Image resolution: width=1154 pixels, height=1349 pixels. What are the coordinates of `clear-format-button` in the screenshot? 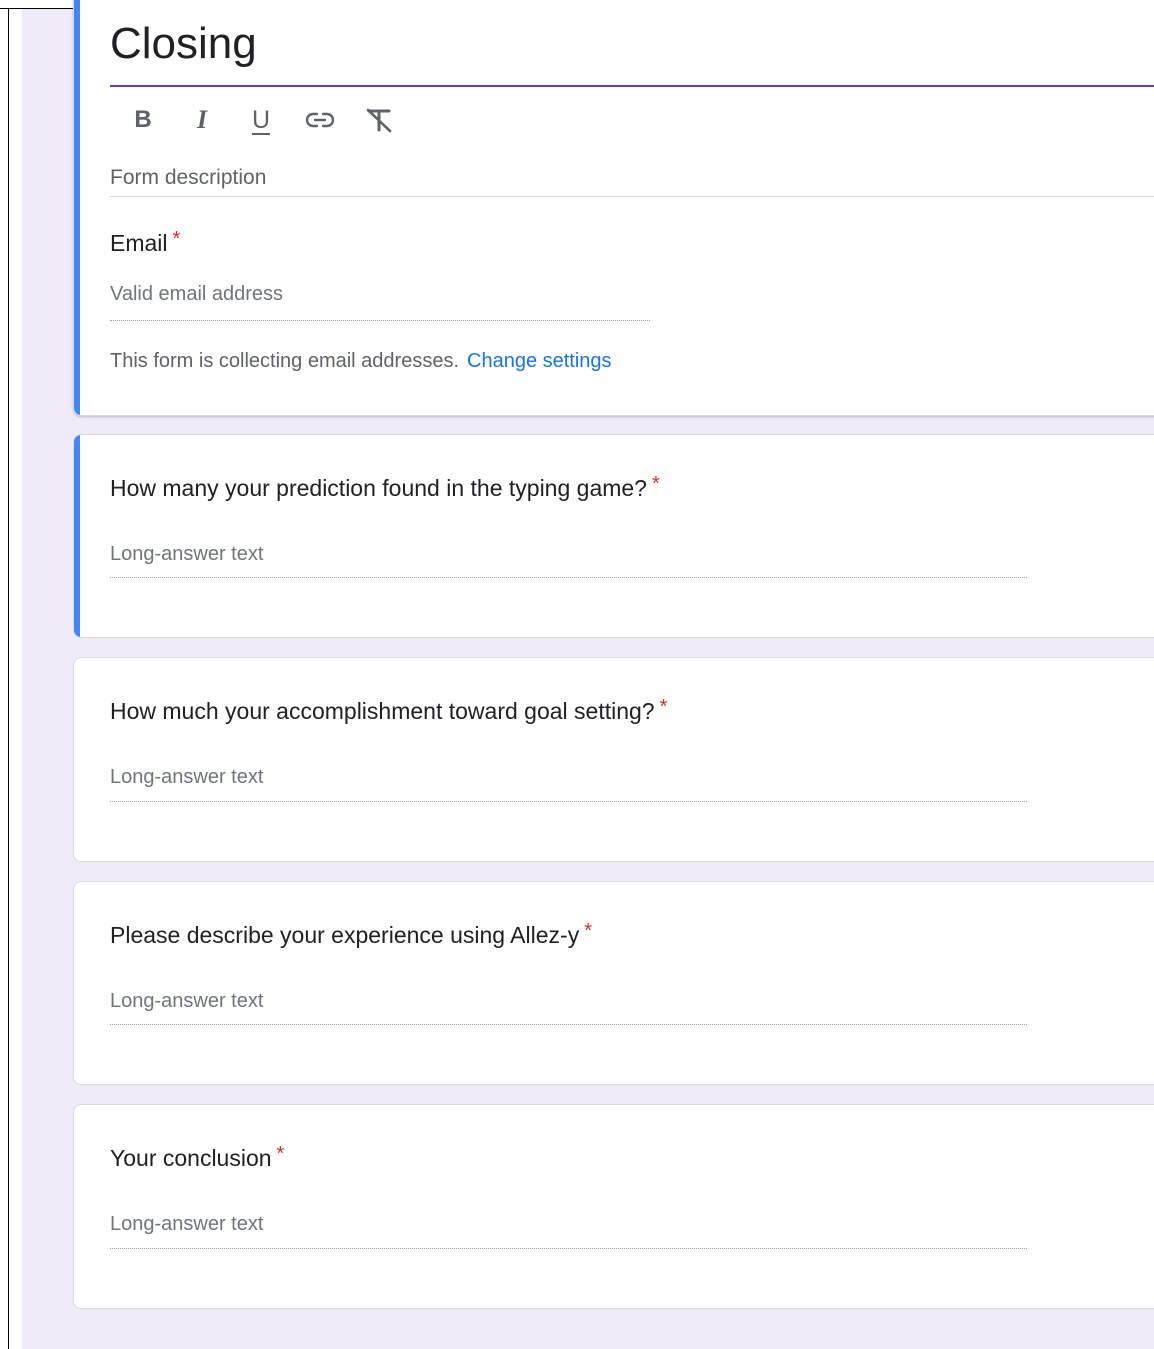 It's located at (379, 120).